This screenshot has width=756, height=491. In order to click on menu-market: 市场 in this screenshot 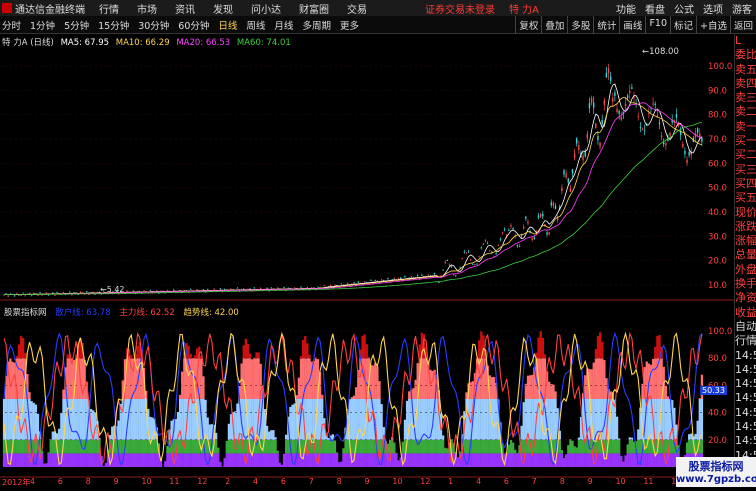, I will do `click(147, 8)`.